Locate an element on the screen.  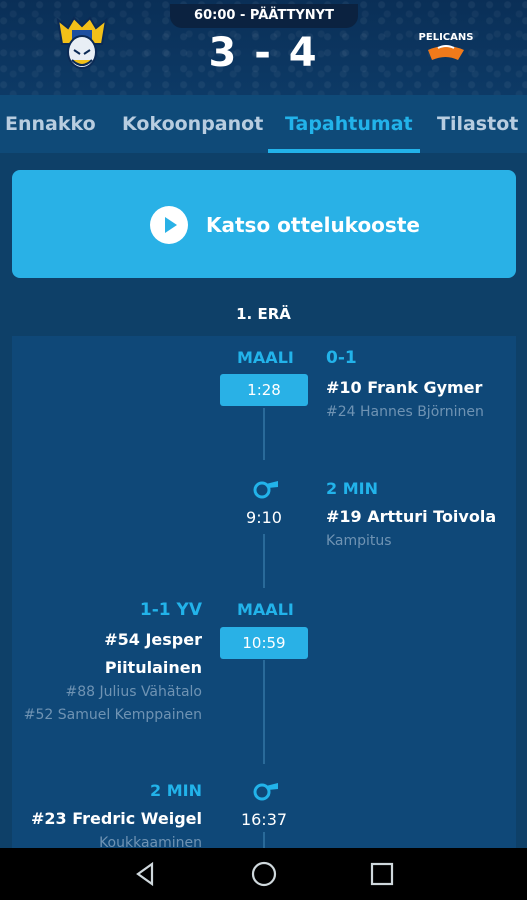
tab-tapahtumat: Tapahtumat is located at coordinates (349, 124).